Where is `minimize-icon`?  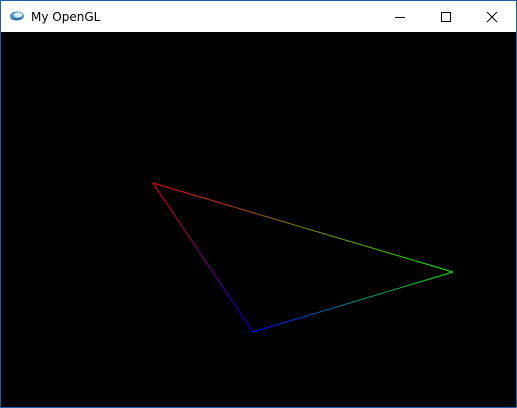
minimize-icon is located at coordinates (400, 17).